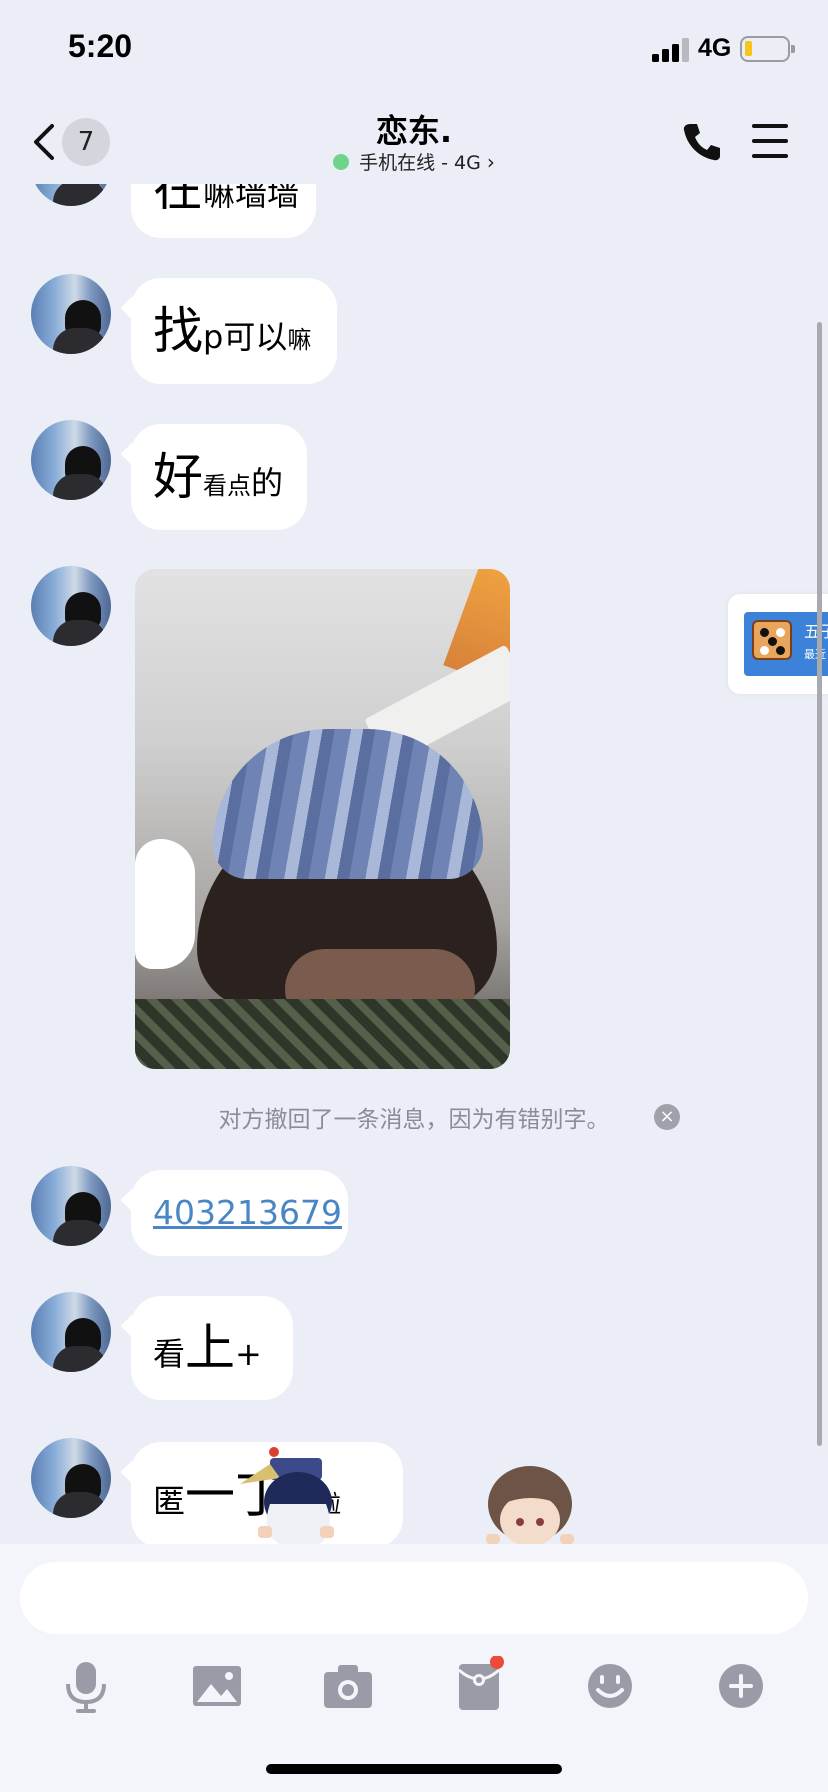 The width and height of the screenshot is (828, 1792). I want to click on status-bar: 5:20 4G, so click(414, 50).